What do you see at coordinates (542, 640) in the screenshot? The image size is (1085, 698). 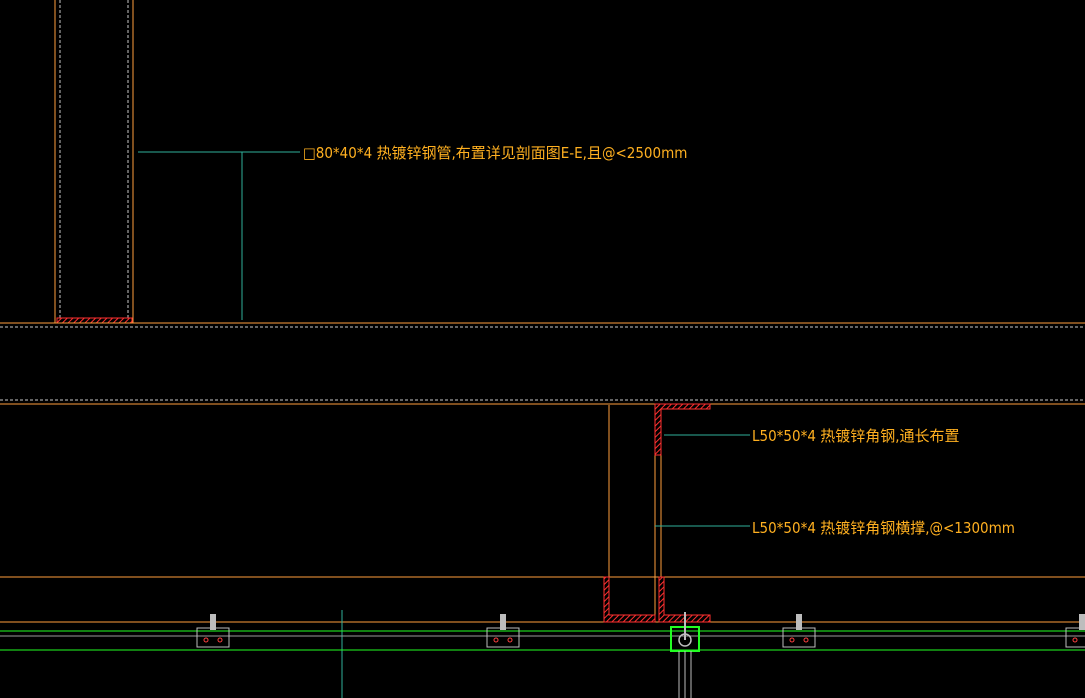 I see `green-rails` at bounding box center [542, 640].